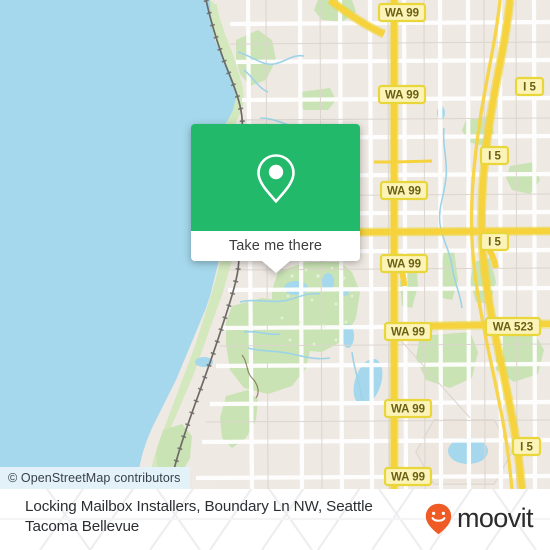 The image size is (550, 550). I want to click on osm-attribution: © OpenStreetMap contributors, so click(95, 478).